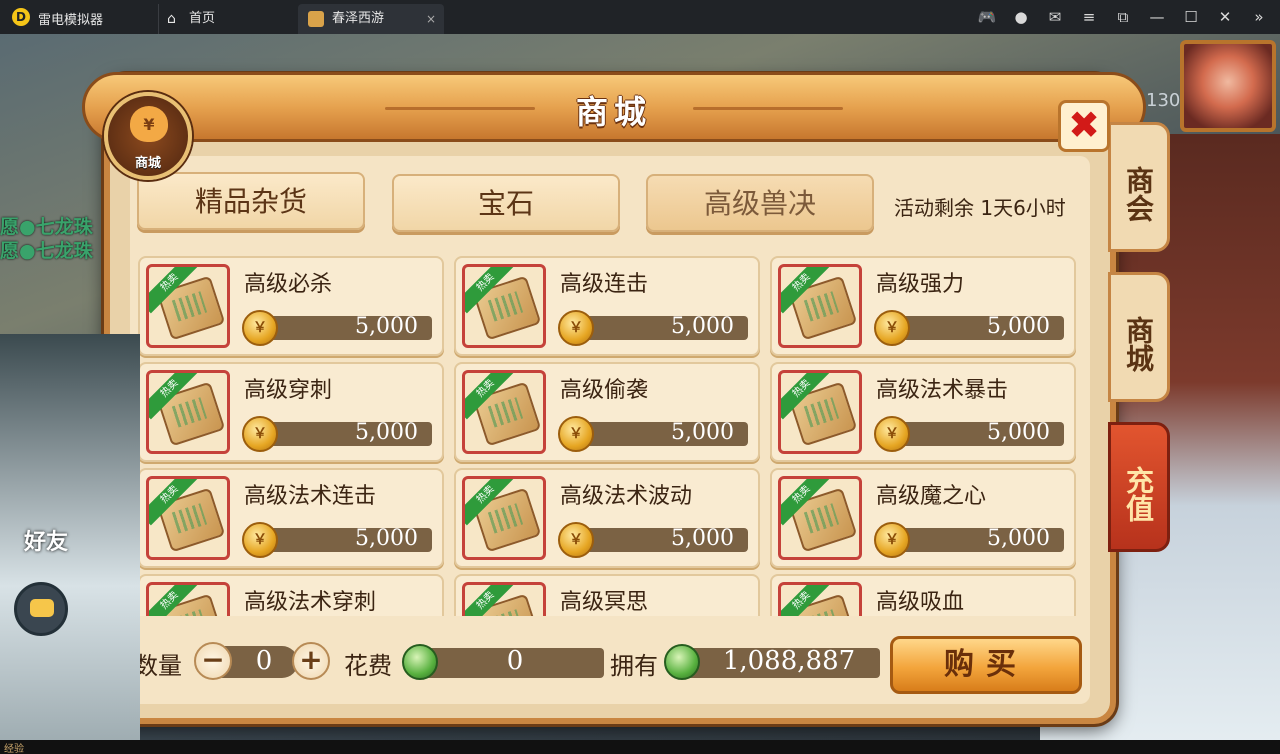  What do you see at coordinates (1259, 17) in the screenshot?
I see `collapse-icon: »` at bounding box center [1259, 17].